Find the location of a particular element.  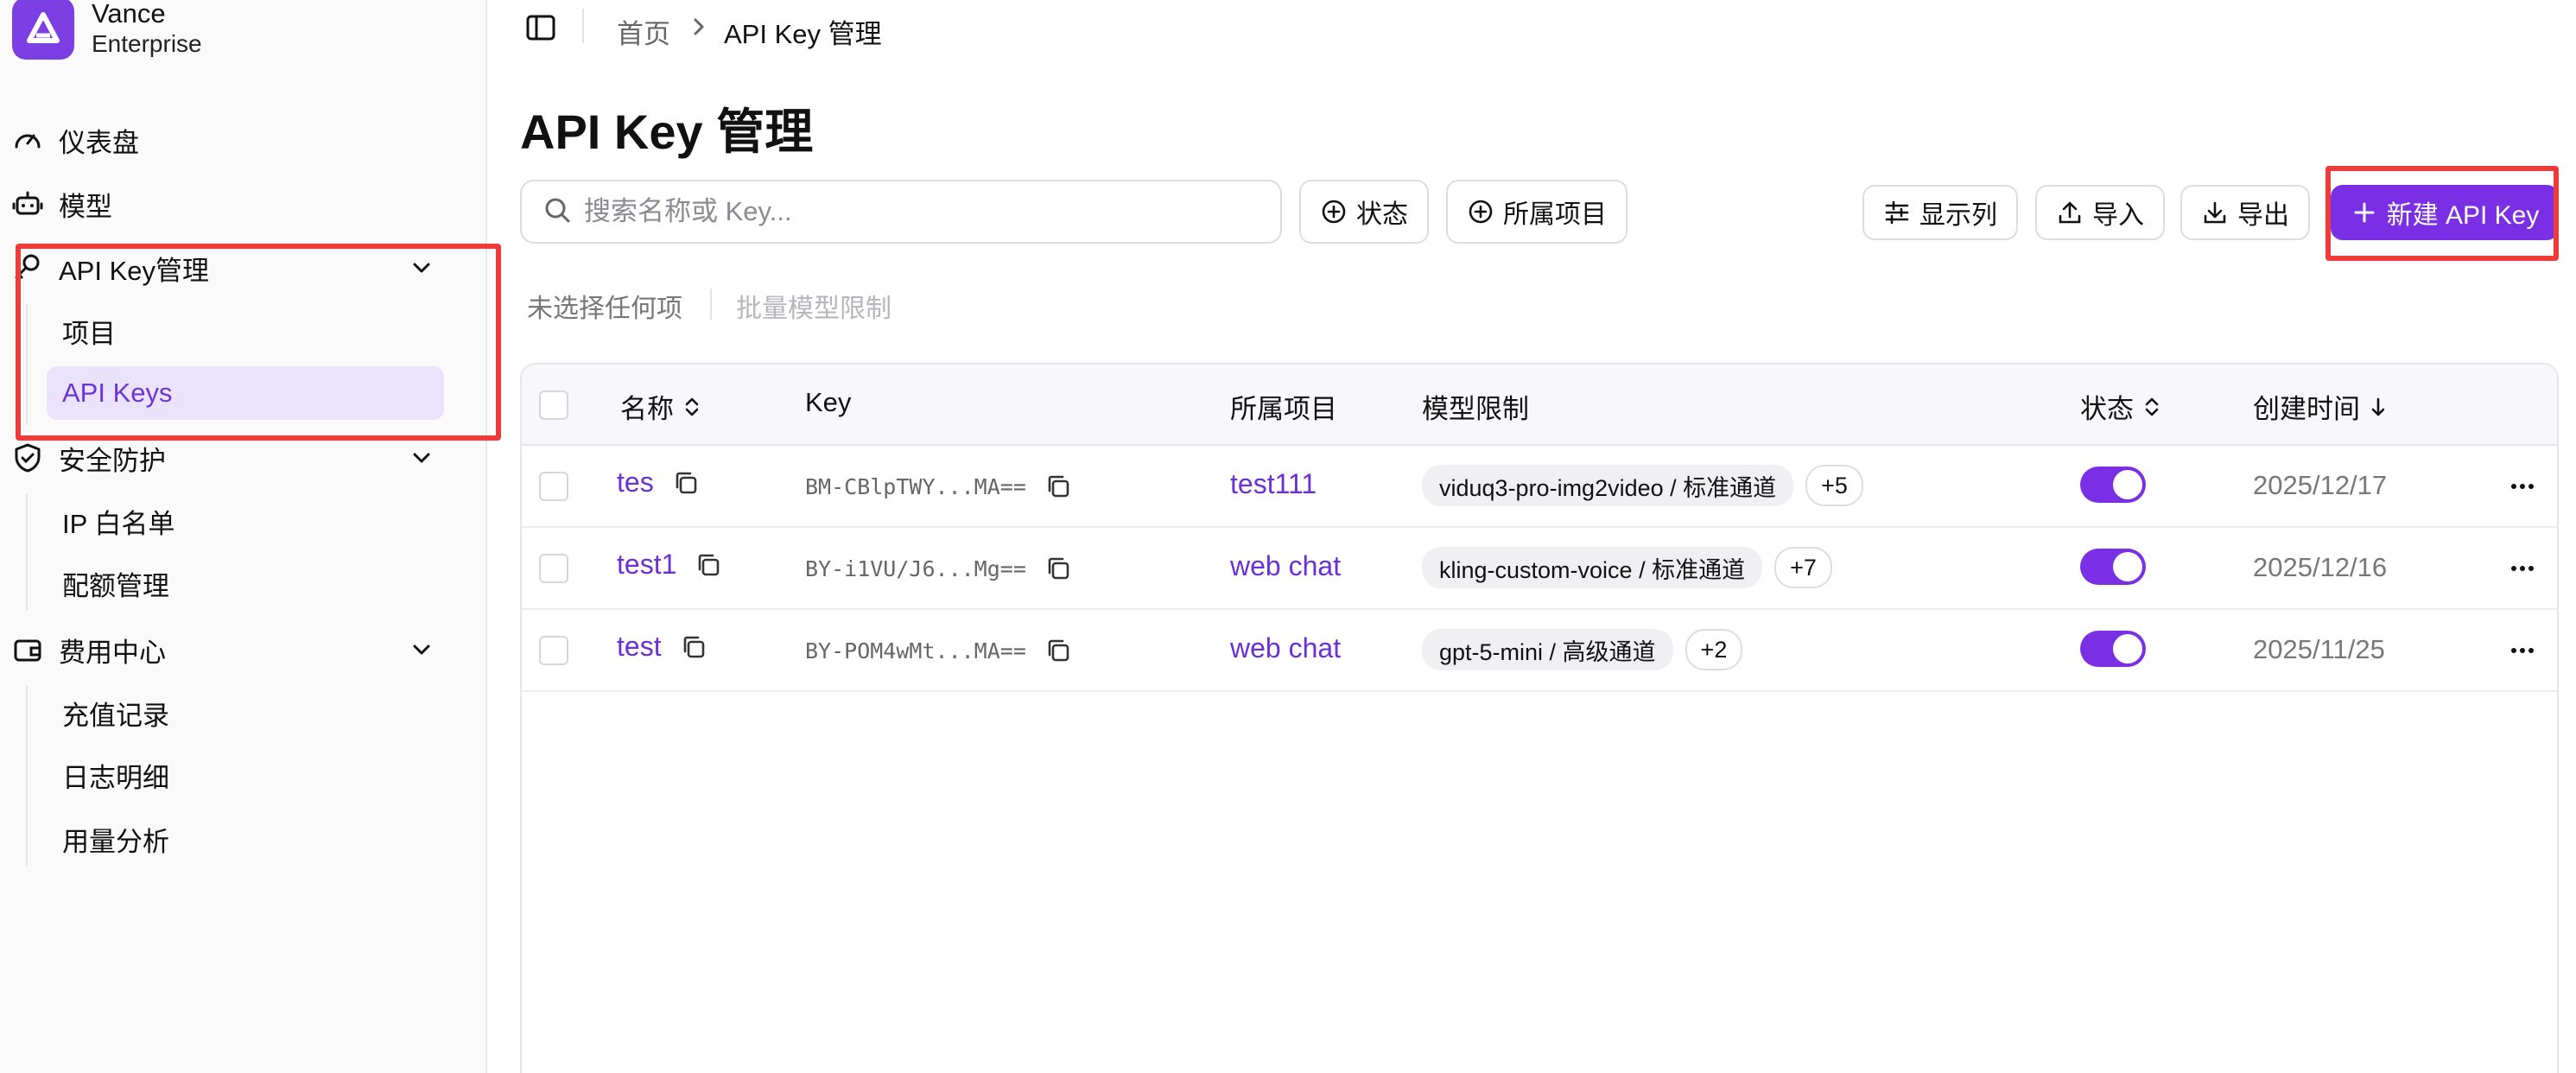

topbar-divider is located at coordinates (583, 26).